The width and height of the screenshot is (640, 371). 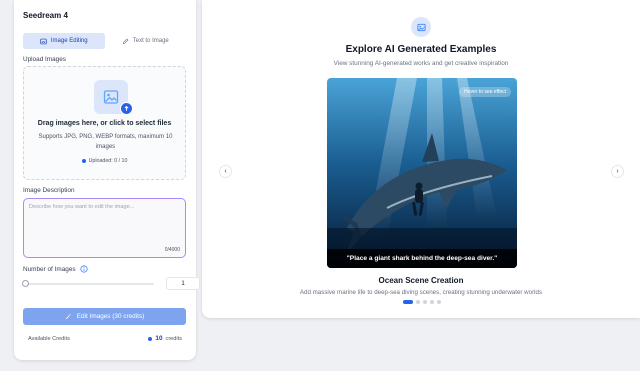 What do you see at coordinates (110, 316) in the screenshot?
I see `edit-button-label: Edit Images (30 credits)` at bounding box center [110, 316].